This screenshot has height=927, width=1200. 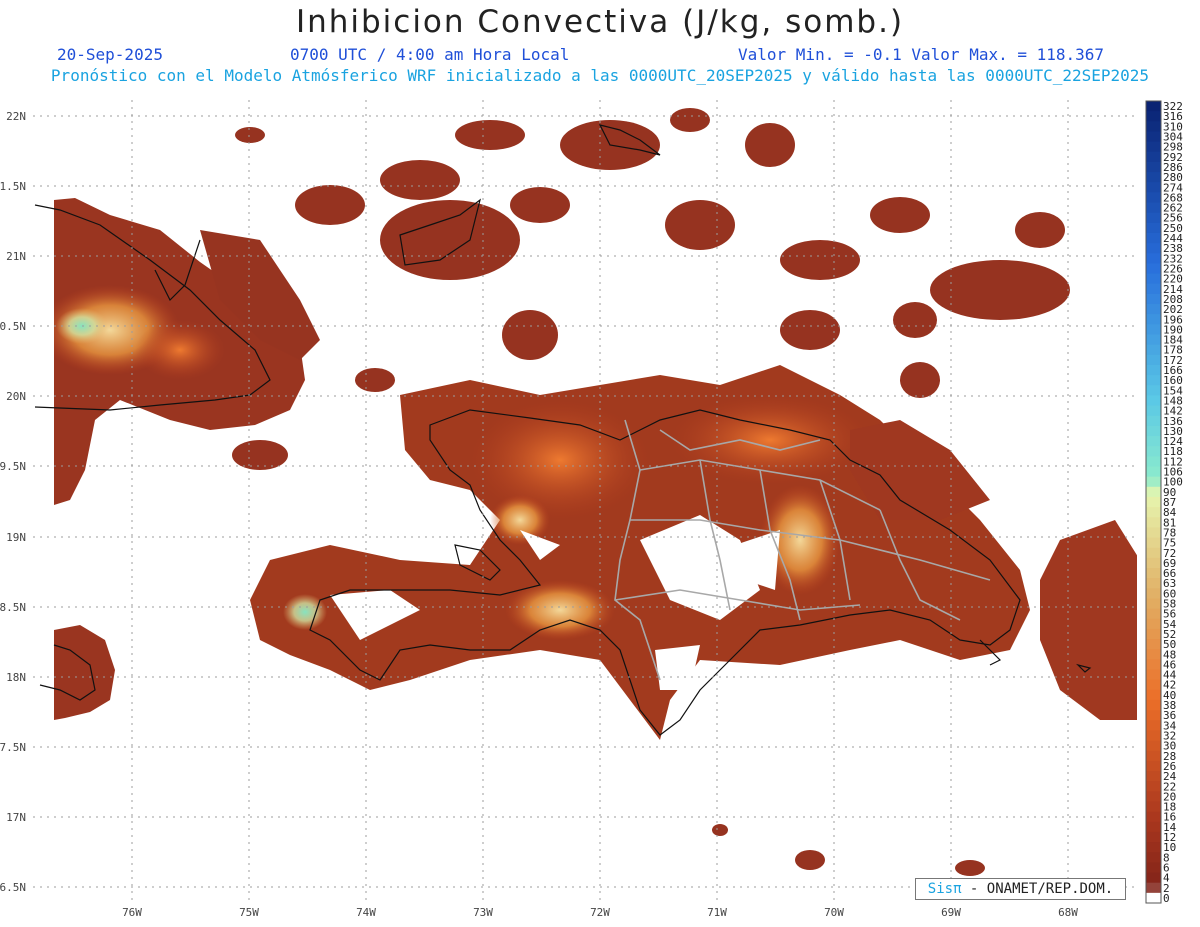 What do you see at coordinates (13, 887) in the screenshot?
I see `lat-label: 16.5N` at bounding box center [13, 887].